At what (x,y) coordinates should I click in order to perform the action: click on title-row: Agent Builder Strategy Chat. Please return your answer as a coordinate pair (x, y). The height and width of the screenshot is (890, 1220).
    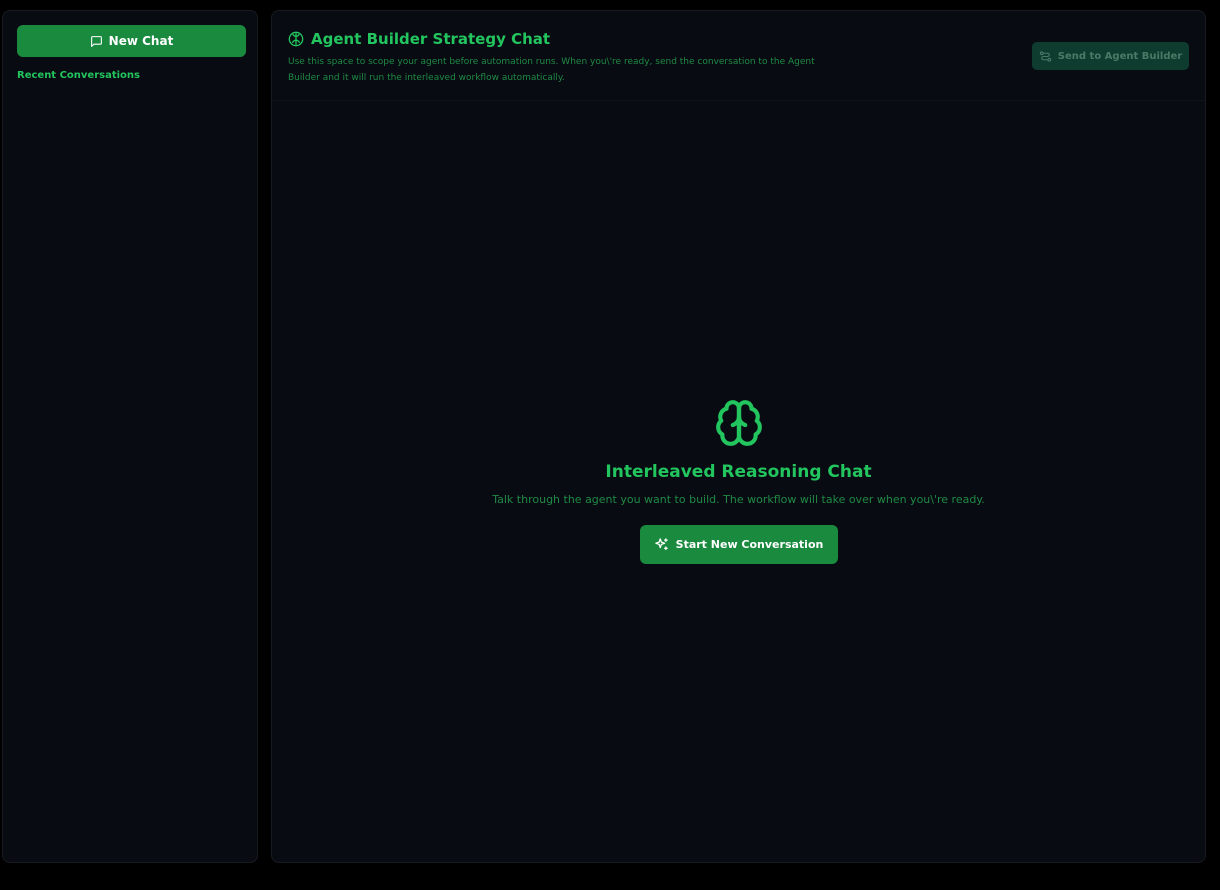
    Looking at the image, I should click on (419, 39).